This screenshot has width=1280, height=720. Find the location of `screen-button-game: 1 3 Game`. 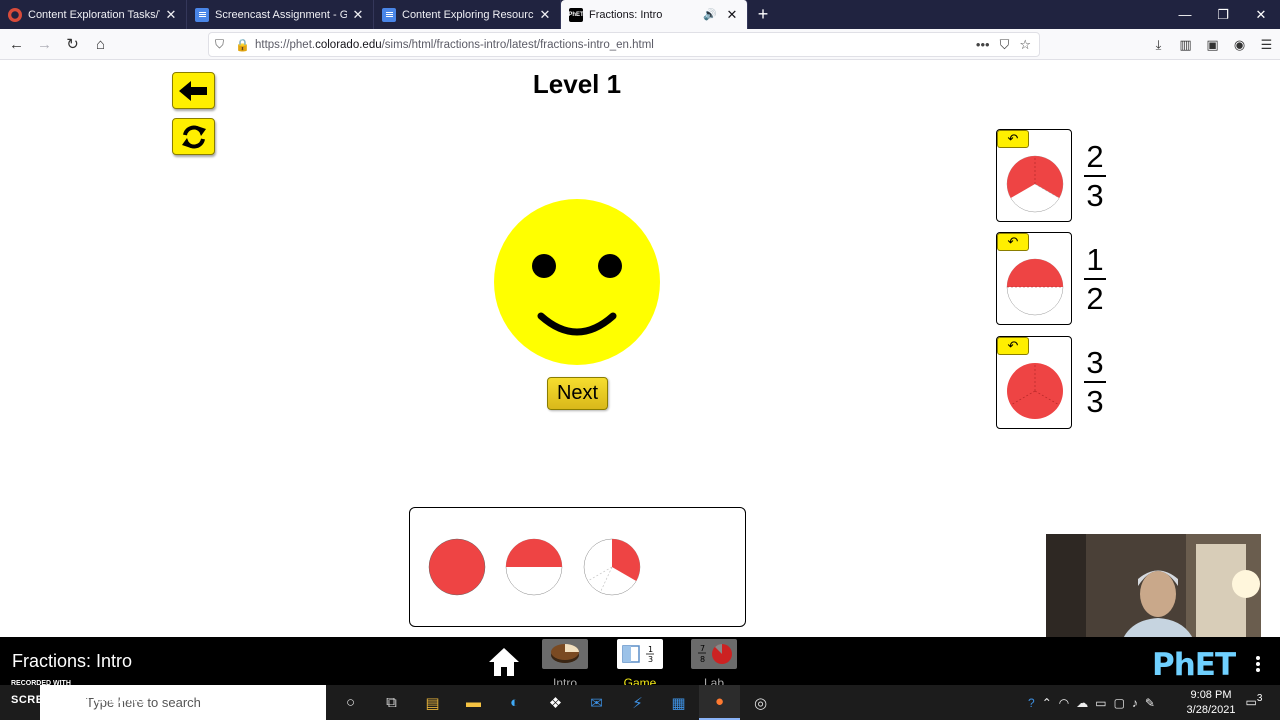

screen-button-game: 1 3 Game is located at coordinates (640, 664).